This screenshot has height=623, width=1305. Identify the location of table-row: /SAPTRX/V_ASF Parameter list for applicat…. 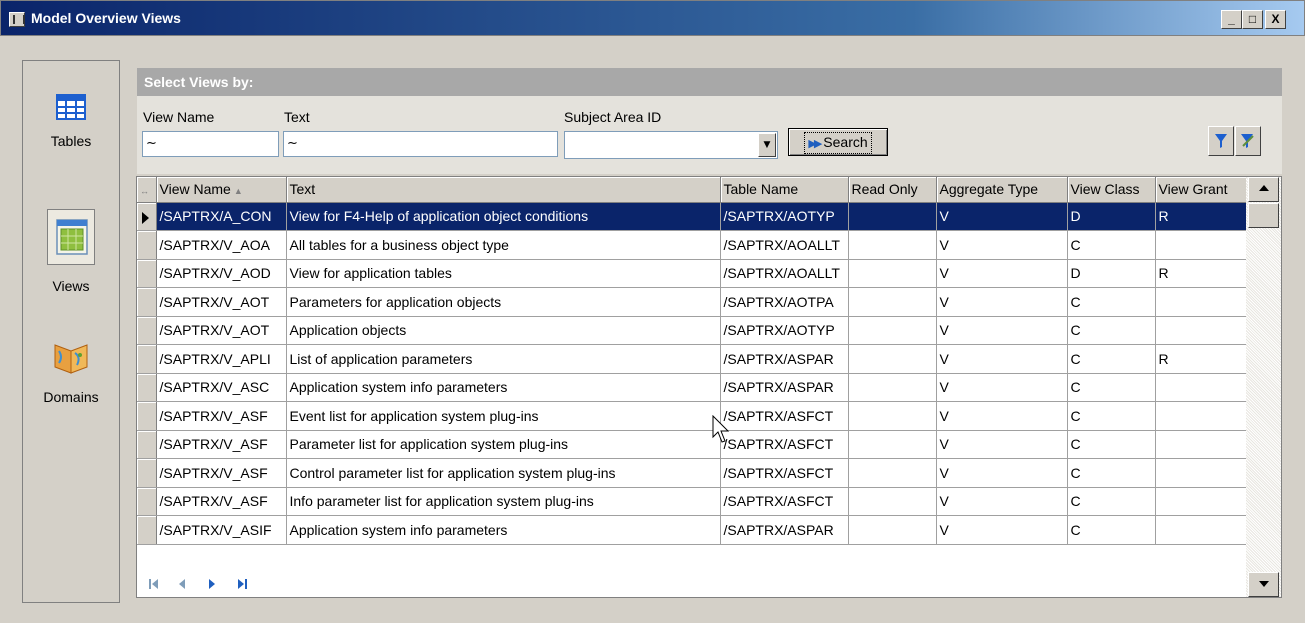
(692, 444).